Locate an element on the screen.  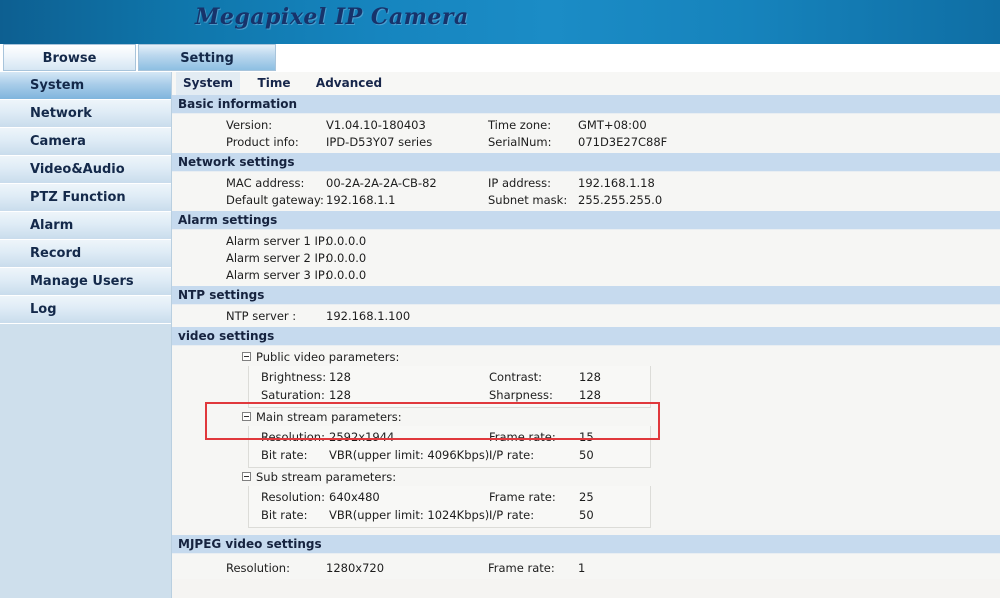
sidebar-item-video-audio: Video&Audio is located at coordinates (85, 170).